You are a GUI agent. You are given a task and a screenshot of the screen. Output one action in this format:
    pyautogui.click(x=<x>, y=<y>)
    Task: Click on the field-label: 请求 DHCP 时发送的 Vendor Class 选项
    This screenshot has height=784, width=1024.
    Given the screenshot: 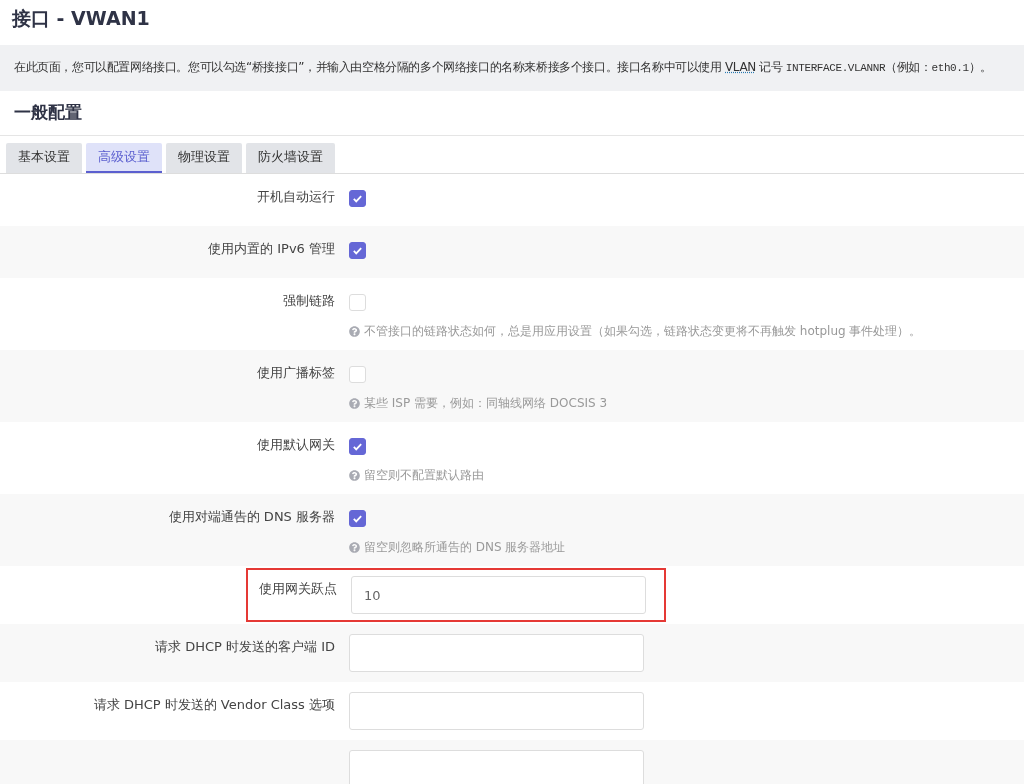 What is the action you would take?
    pyautogui.click(x=214, y=705)
    